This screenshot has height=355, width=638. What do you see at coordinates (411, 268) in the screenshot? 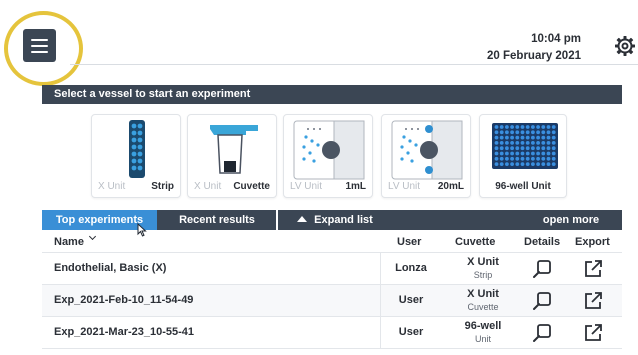
I see `experiment-user: Lonza` at bounding box center [411, 268].